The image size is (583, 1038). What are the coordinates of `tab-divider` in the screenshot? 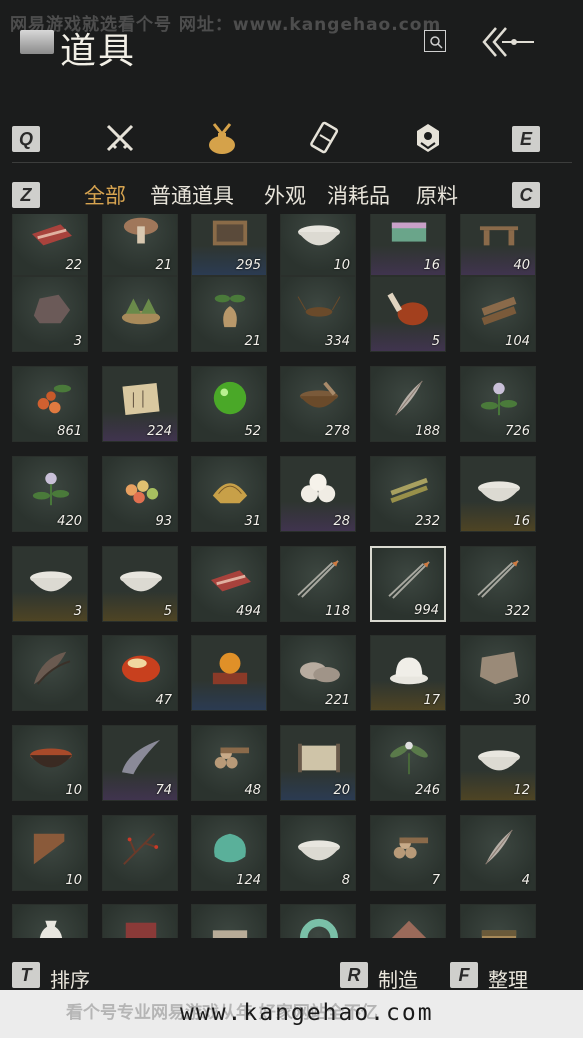 It's located at (292, 162).